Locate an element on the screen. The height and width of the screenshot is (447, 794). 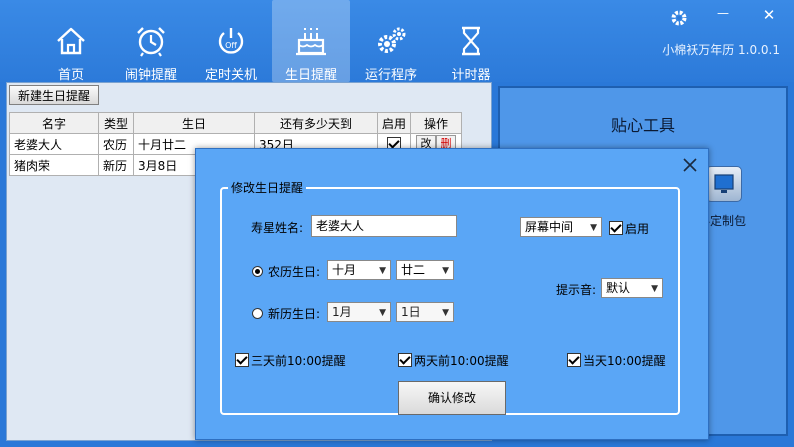
select-value: 1日 is located at coordinates (411, 312).